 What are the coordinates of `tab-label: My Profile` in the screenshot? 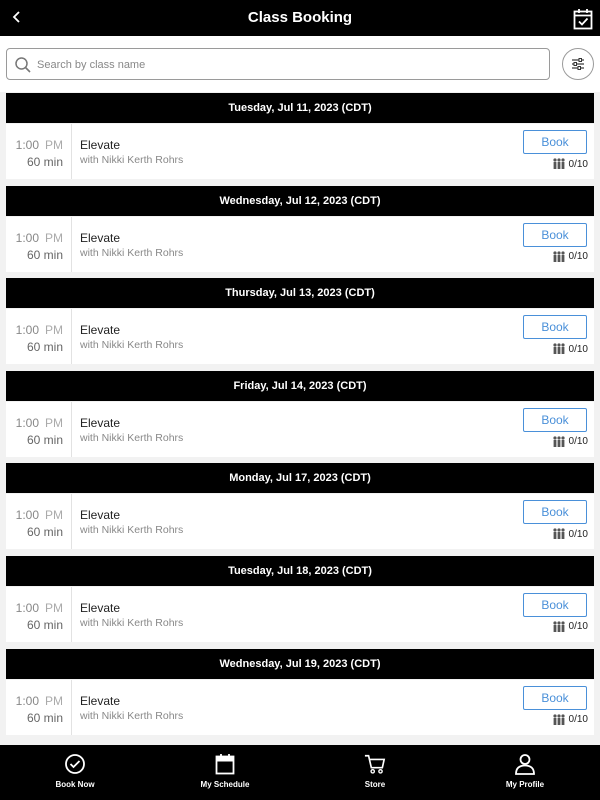 It's located at (525, 784).